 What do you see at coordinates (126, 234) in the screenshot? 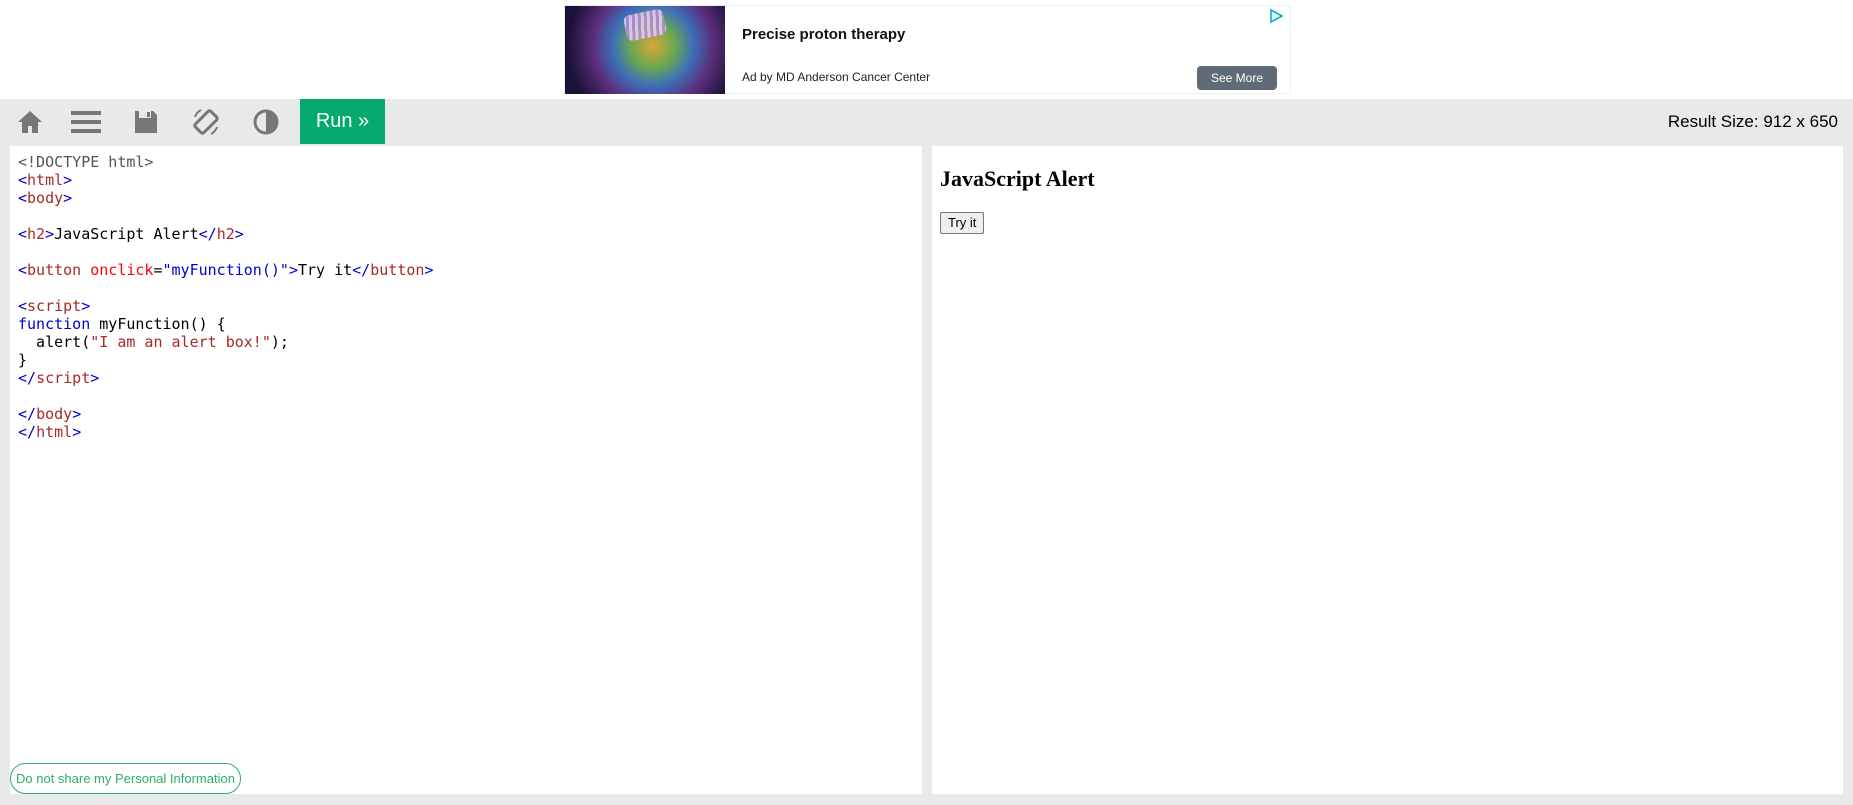
I see `code-h2-text: JavaScript Alert` at bounding box center [126, 234].